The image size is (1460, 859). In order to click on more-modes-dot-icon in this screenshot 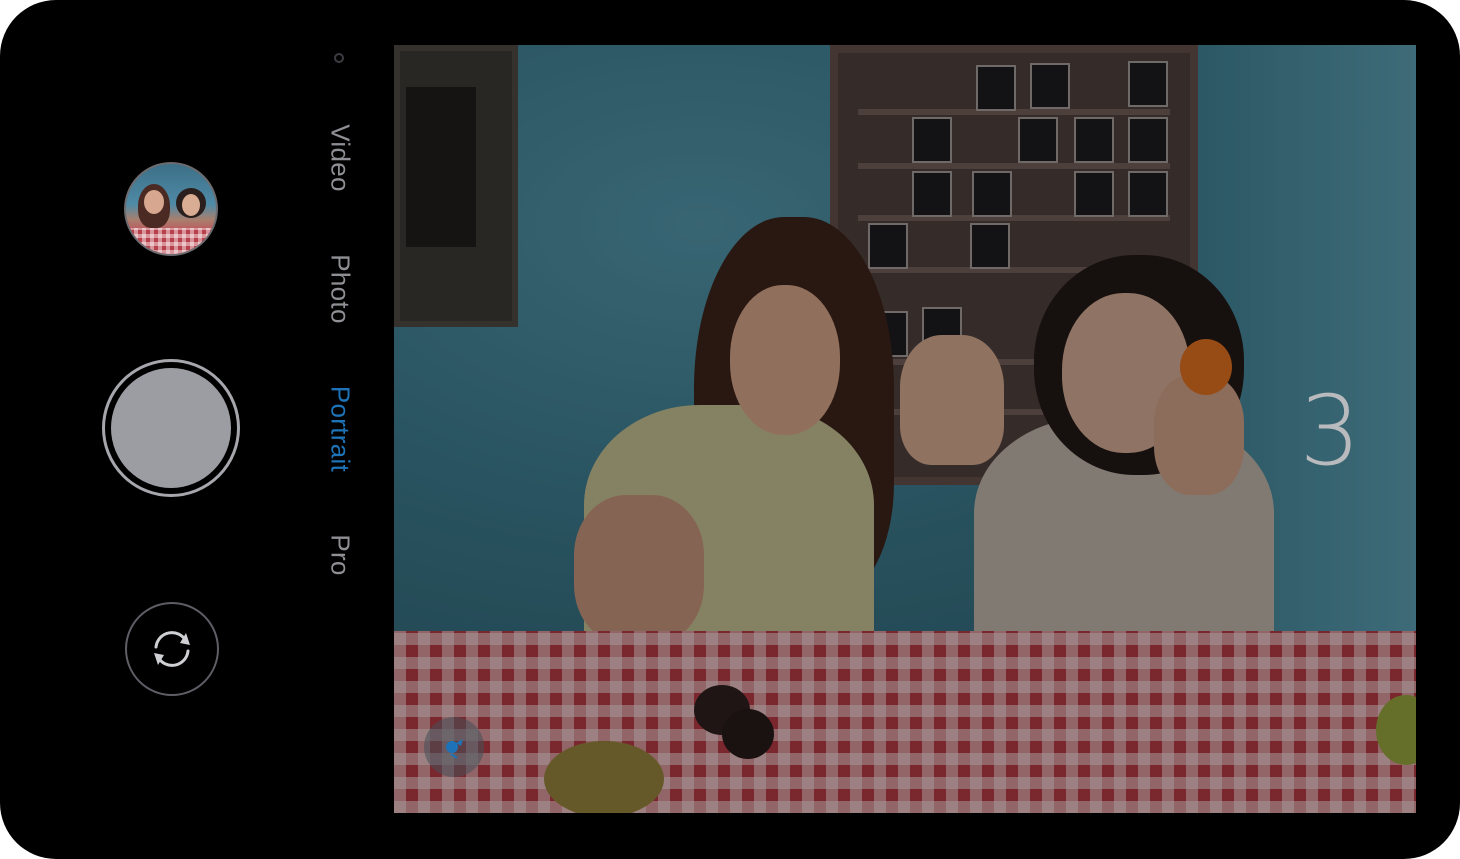, I will do `click(339, 58)`.